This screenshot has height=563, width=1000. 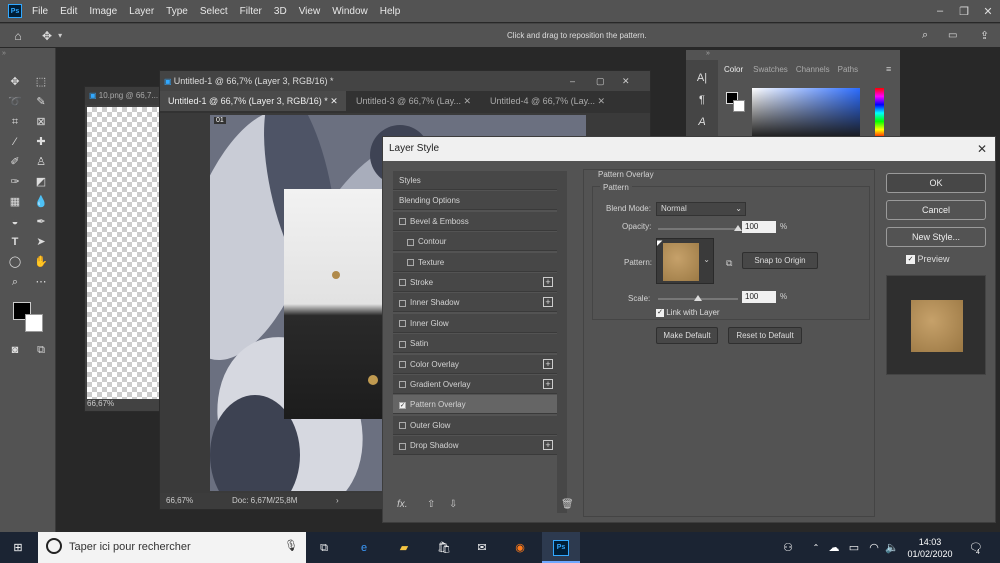 What do you see at coordinates (706, 259) in the screenshot?
I see `chevron-down-icon: ⌄` at bounding box center [706, 259].